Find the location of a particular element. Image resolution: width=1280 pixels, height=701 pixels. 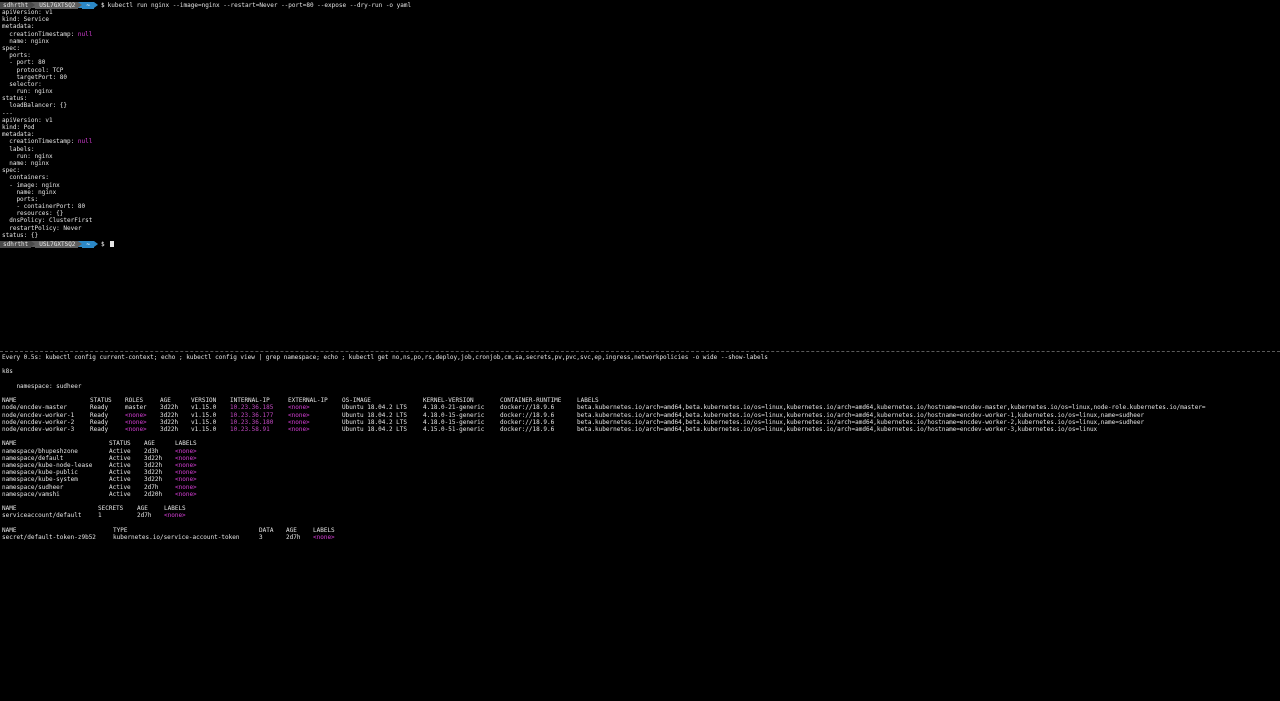

yaml-line: apiVersion: v1 is located at coordinates (640, 12).